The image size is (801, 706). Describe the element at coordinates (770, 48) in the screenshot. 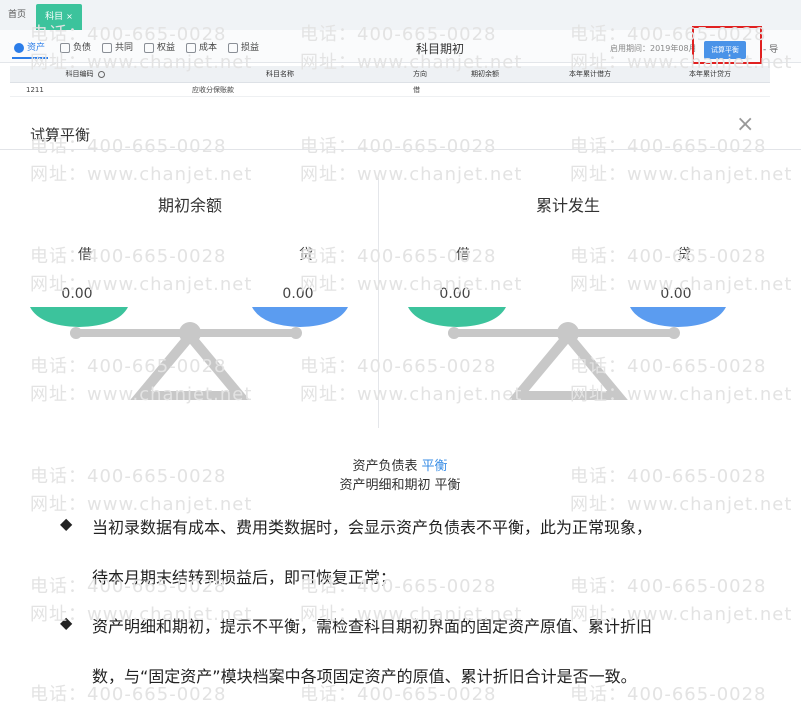

I see `more-menu: - 导` at that location.